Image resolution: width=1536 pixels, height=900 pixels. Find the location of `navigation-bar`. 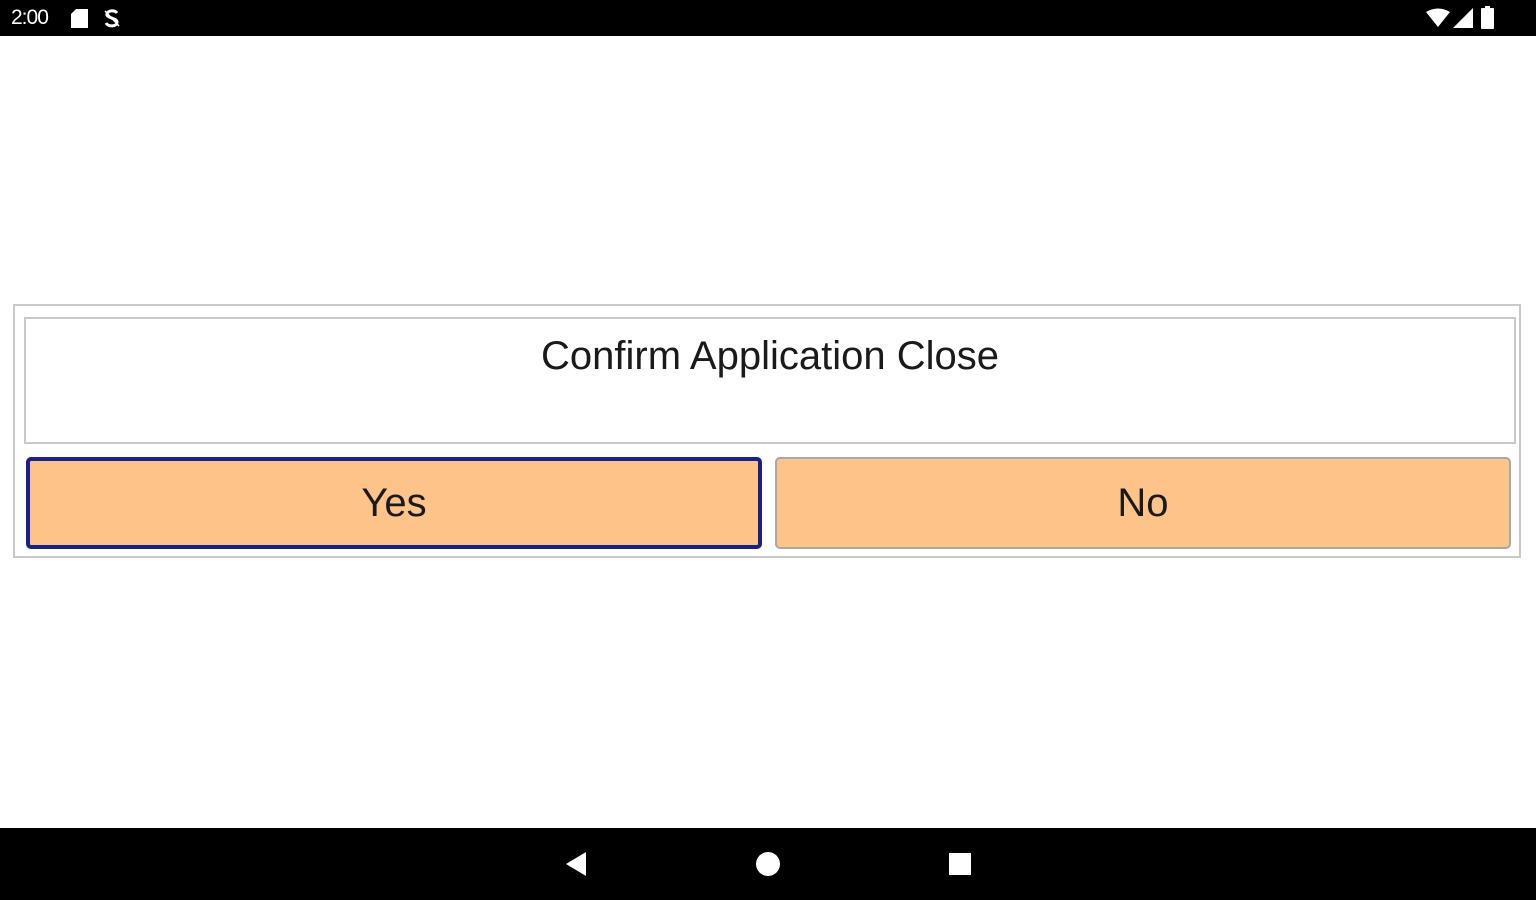

navigation-bar is located at coordinates (768, 864).